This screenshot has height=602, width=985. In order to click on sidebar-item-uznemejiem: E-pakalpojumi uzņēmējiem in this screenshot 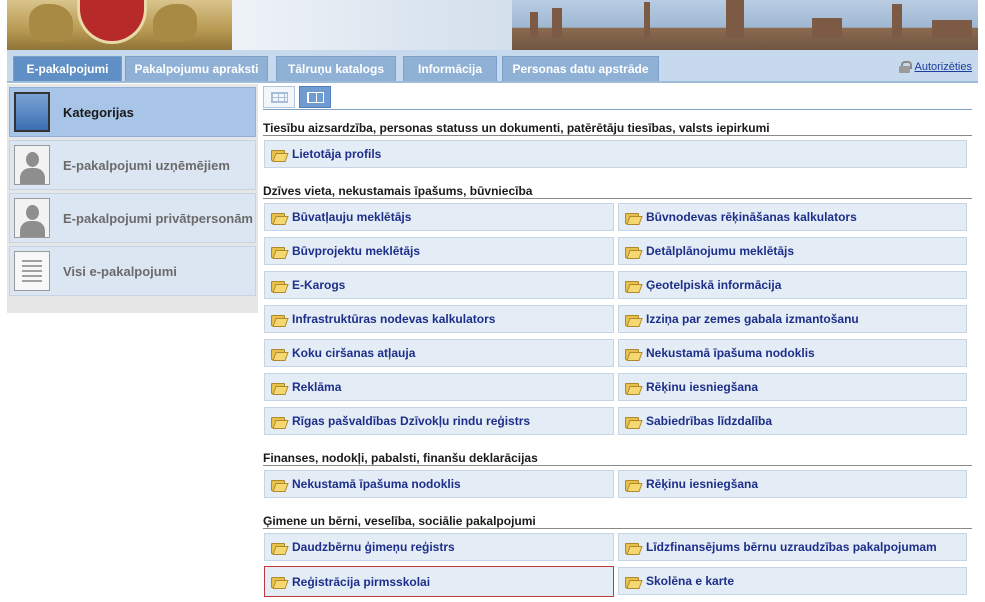, I will do `click(132, 165)`.